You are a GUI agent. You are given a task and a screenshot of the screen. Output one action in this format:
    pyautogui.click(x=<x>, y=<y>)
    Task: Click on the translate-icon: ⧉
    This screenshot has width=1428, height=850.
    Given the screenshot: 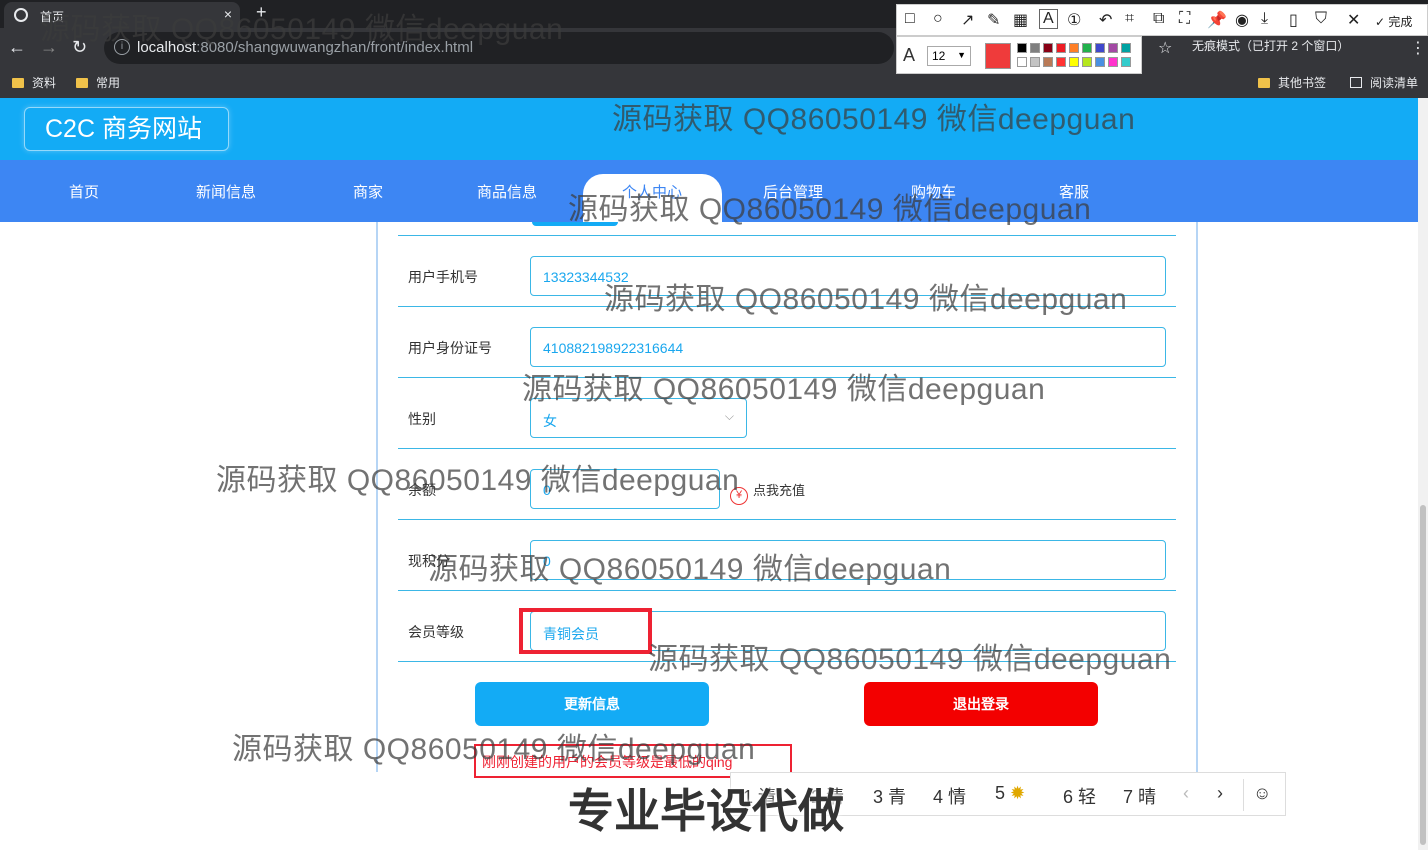 What is the action you would take?
    pyautogui.click(x=1158, y=19)
    